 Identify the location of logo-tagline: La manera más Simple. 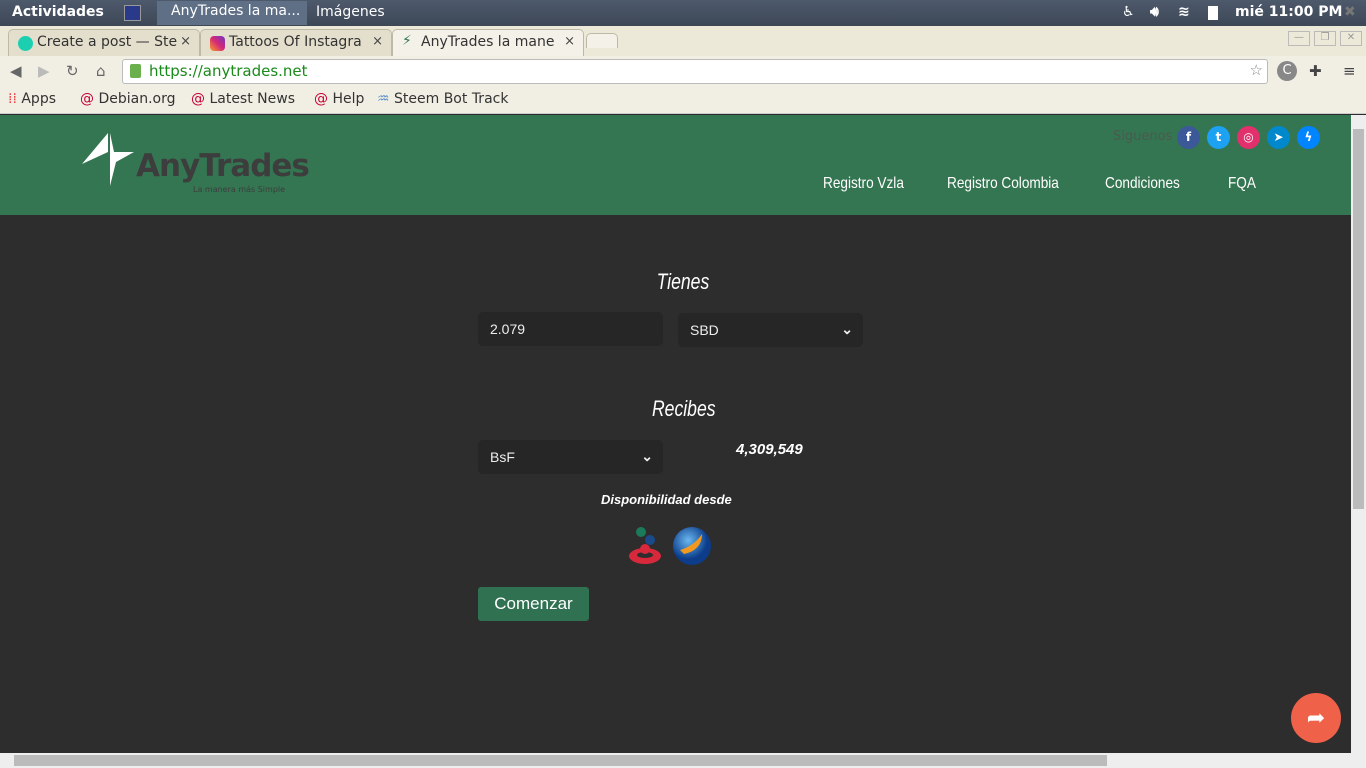
(239, 189).